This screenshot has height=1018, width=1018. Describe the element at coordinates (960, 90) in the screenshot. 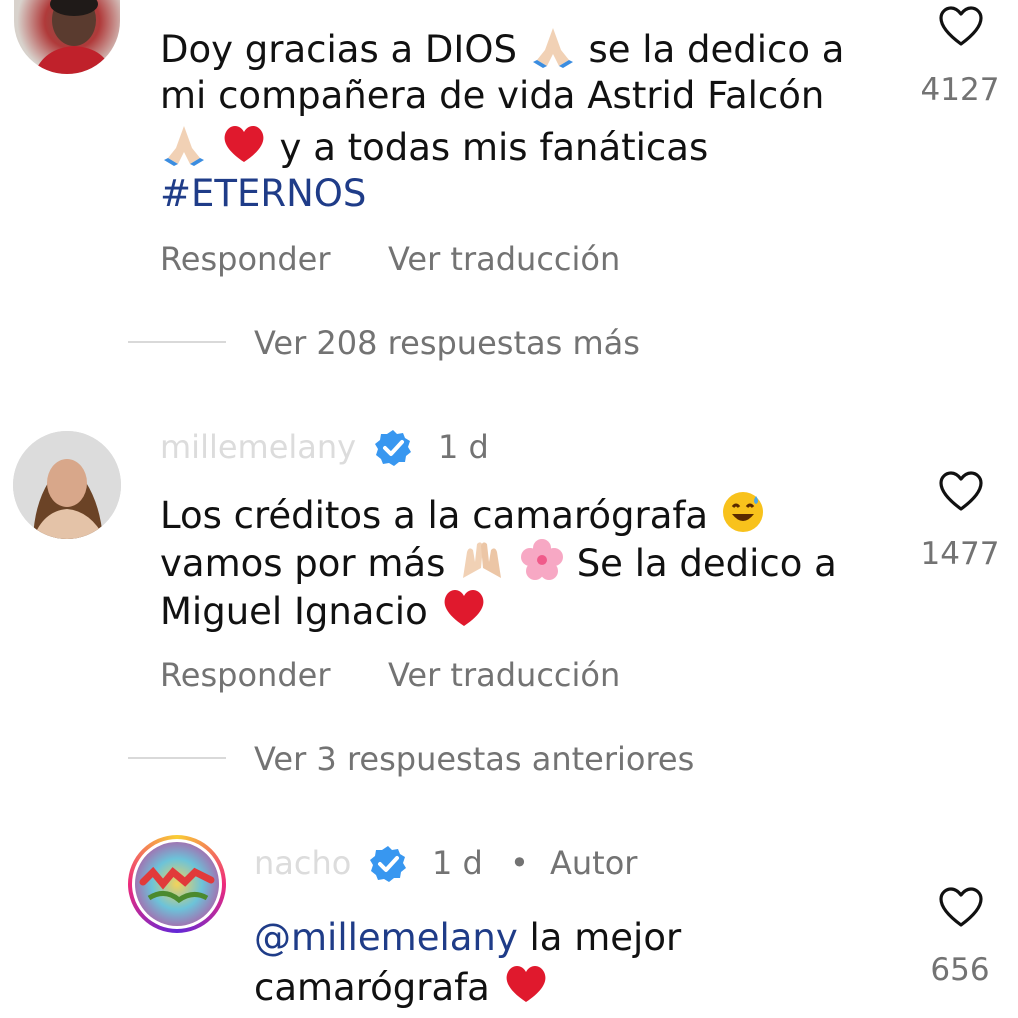

I see `like-count: 4127` at that location.